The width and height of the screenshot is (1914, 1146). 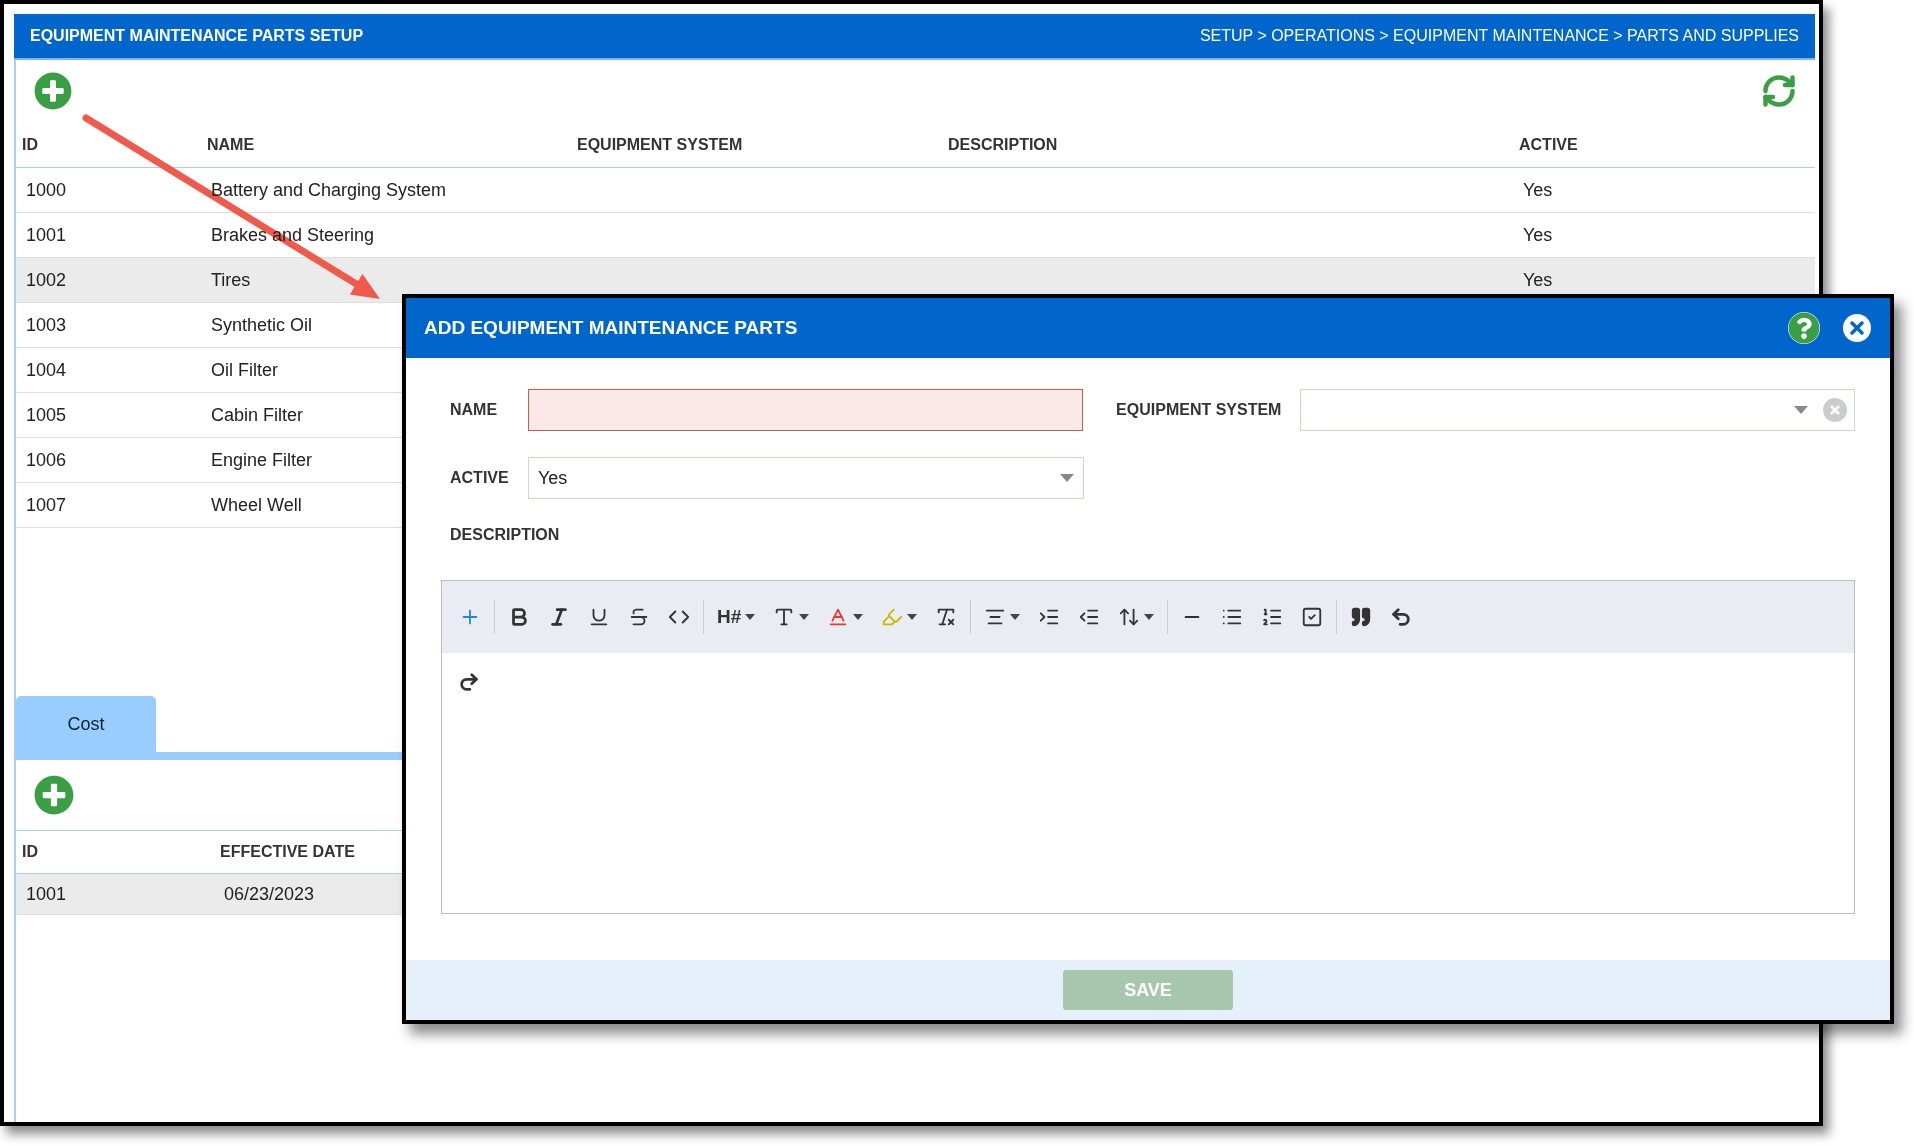 I want to click on help-icon, so click(x=1804, y=328).